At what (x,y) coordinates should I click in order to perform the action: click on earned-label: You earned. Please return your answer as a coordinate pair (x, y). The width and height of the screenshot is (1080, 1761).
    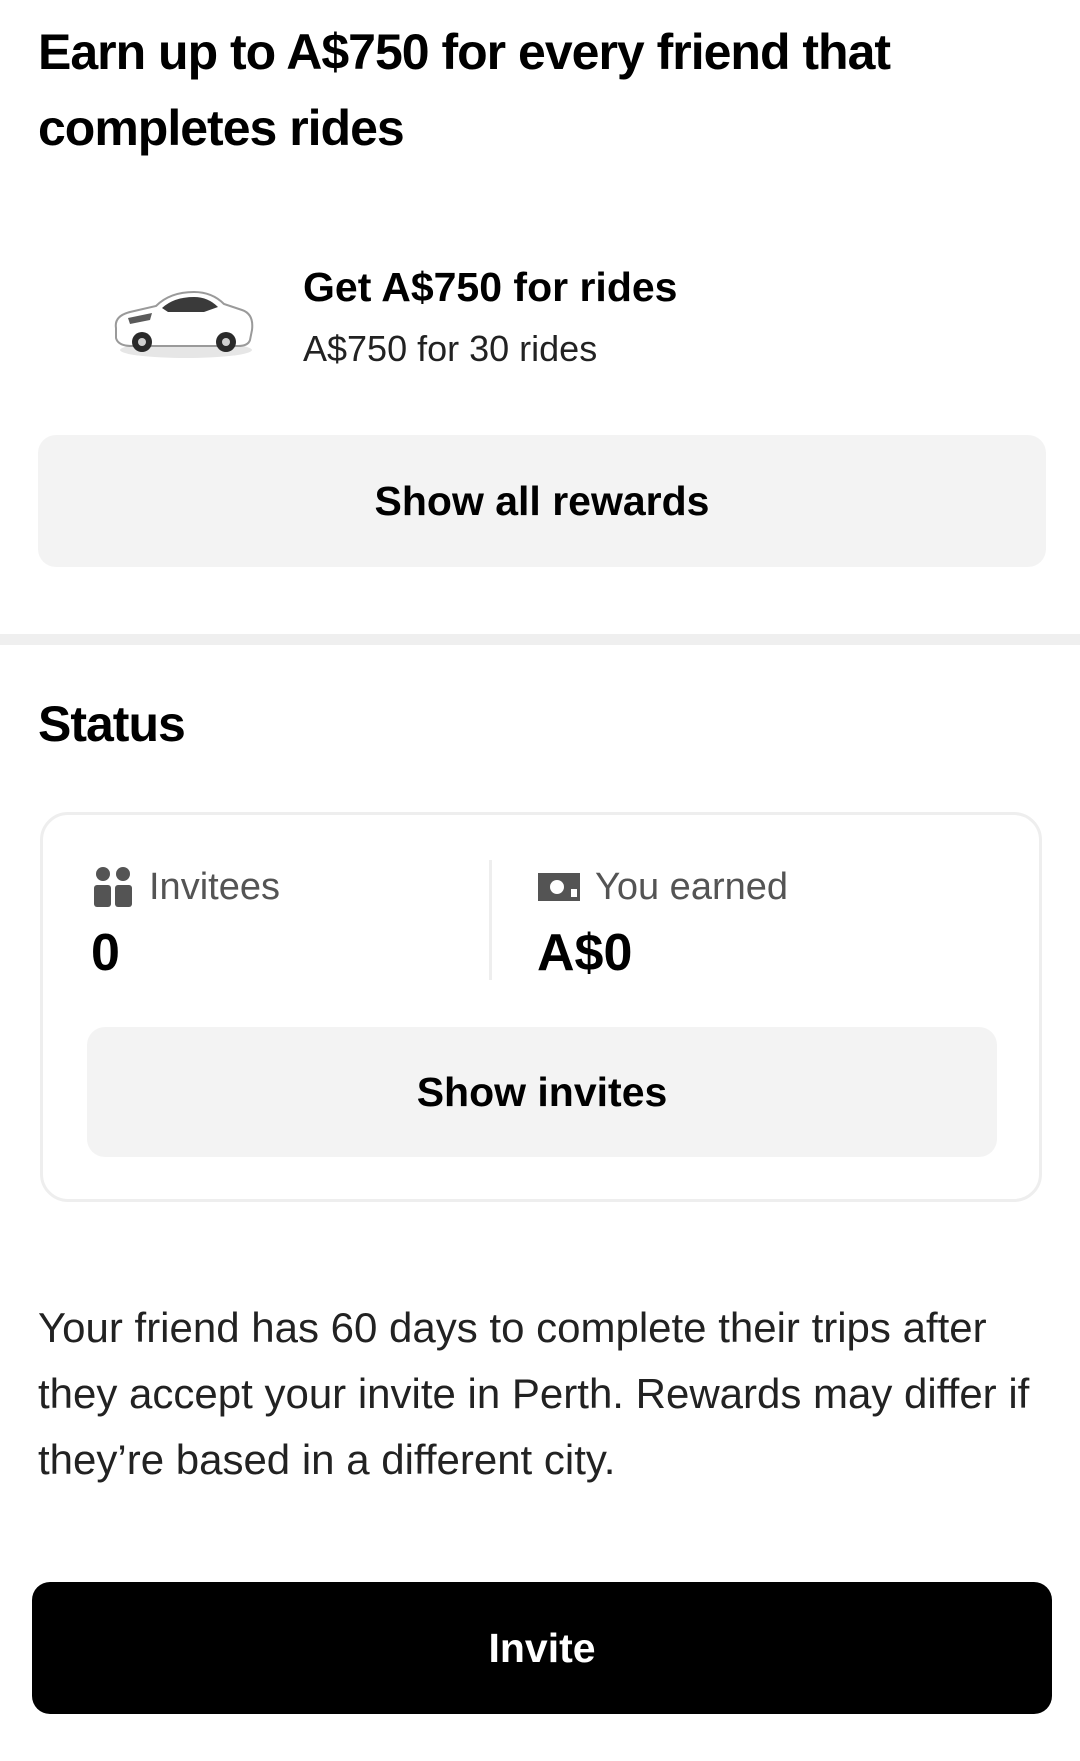
    Looking at the image, I should click on (692, 886).